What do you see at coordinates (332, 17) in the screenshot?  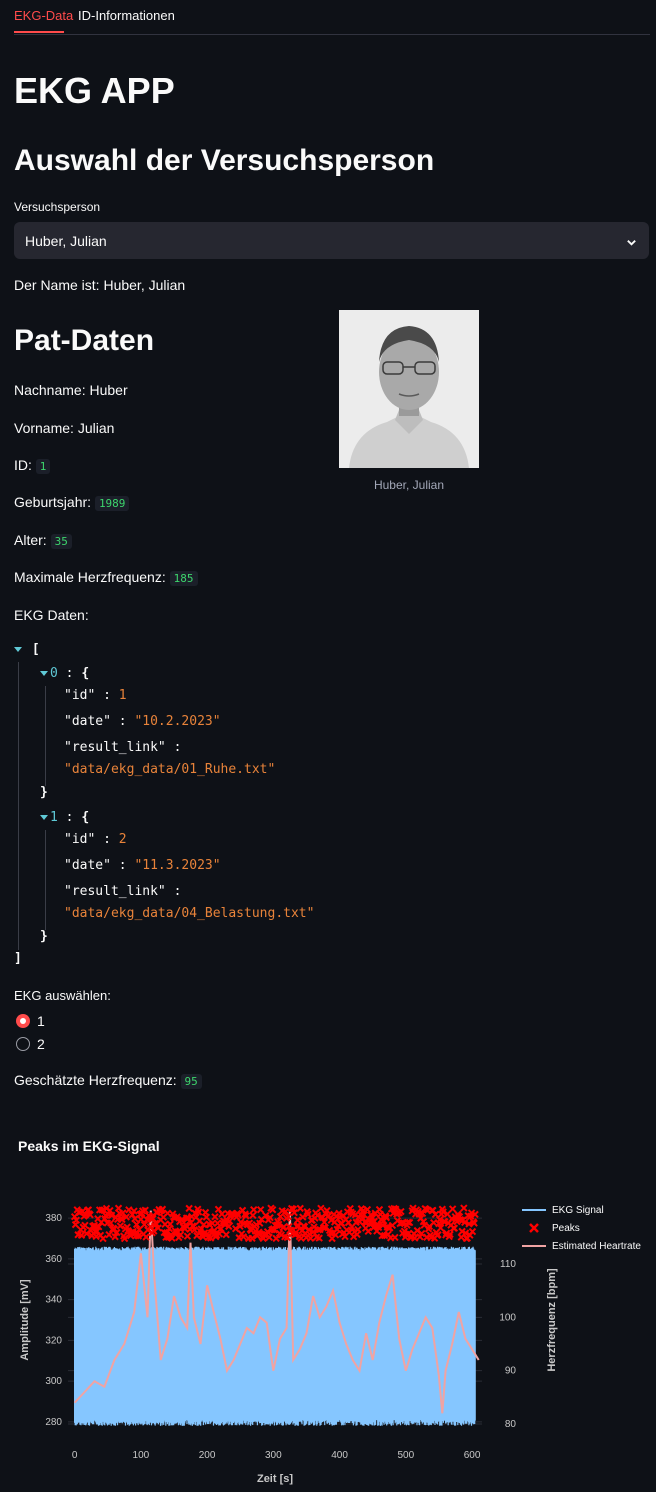 I see `tab-bar: EKG-Data ID-Informationen` at bounding box center [332, 17].